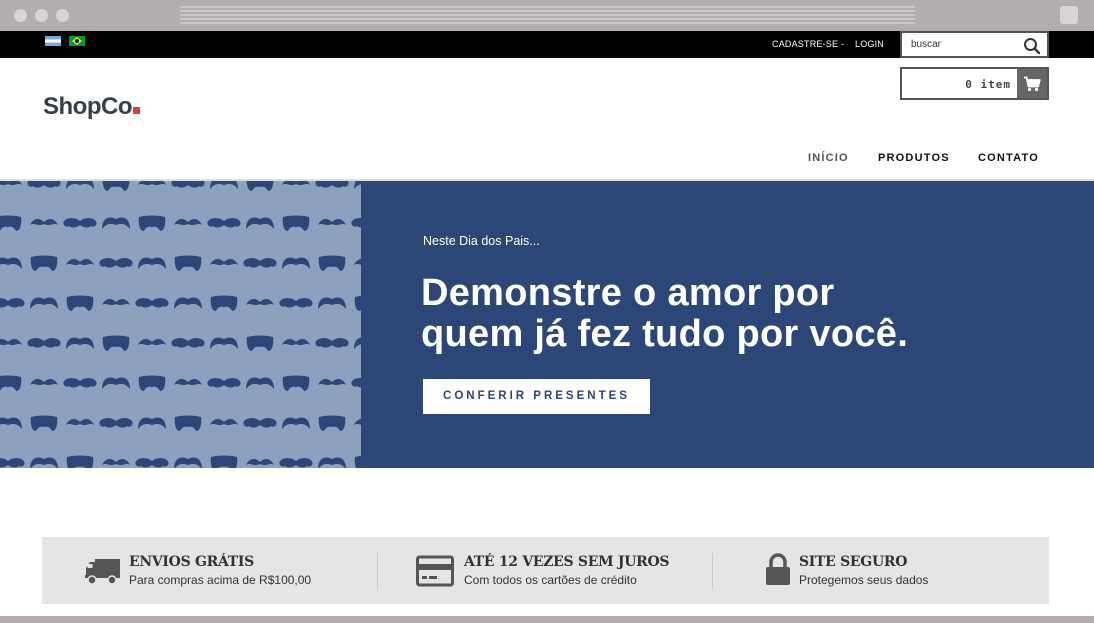 Image resolution: width=1094 pixels, height=623 pixels. I want to click on shopco-logo: ShopCo, so click(91, 107).